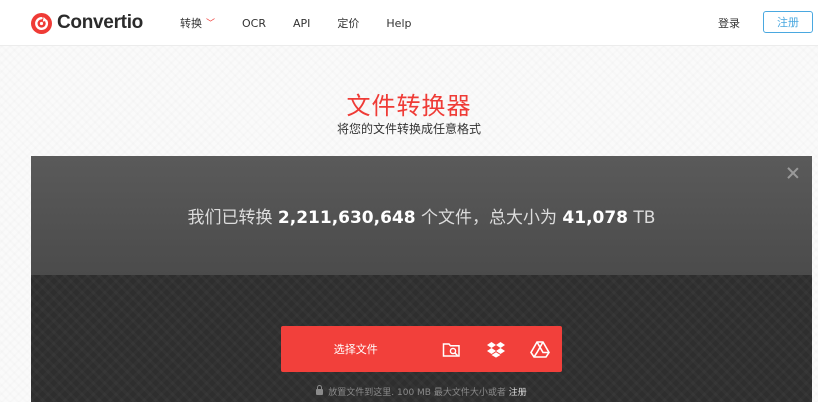 The width and height of the screenshot is (818, 402). What do you see at coordinates (191, 23) in the screenshot?
I see `nav-item-label: 转换` at bounding box center [191, 23].